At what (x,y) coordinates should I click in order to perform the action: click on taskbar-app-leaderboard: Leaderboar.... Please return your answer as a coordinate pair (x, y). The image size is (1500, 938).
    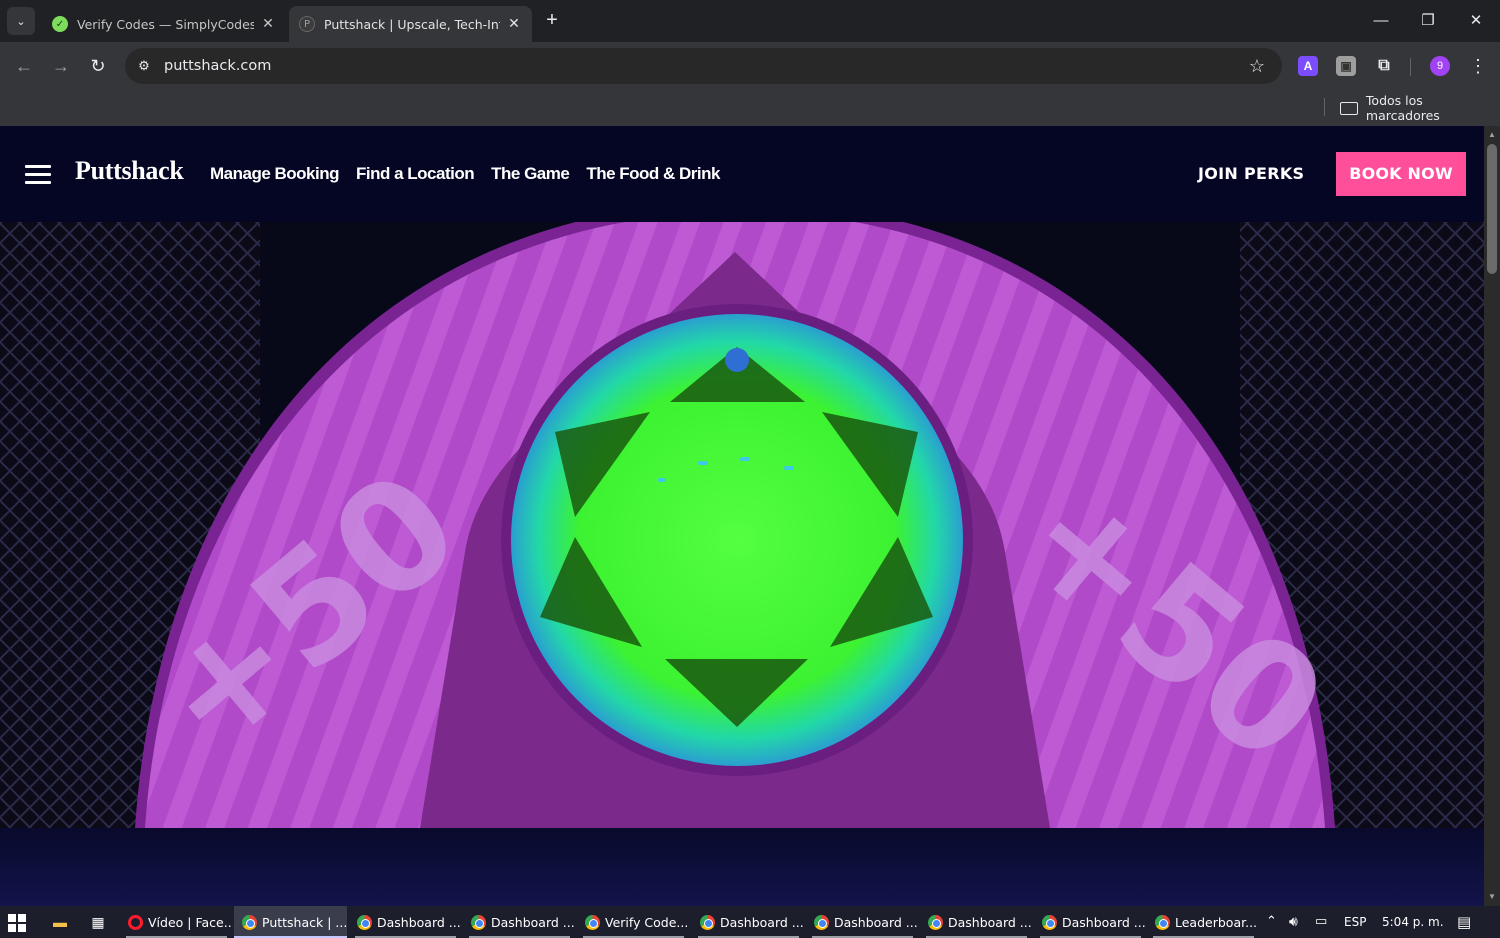
    Looking at the image, I should click on (1203, 922).